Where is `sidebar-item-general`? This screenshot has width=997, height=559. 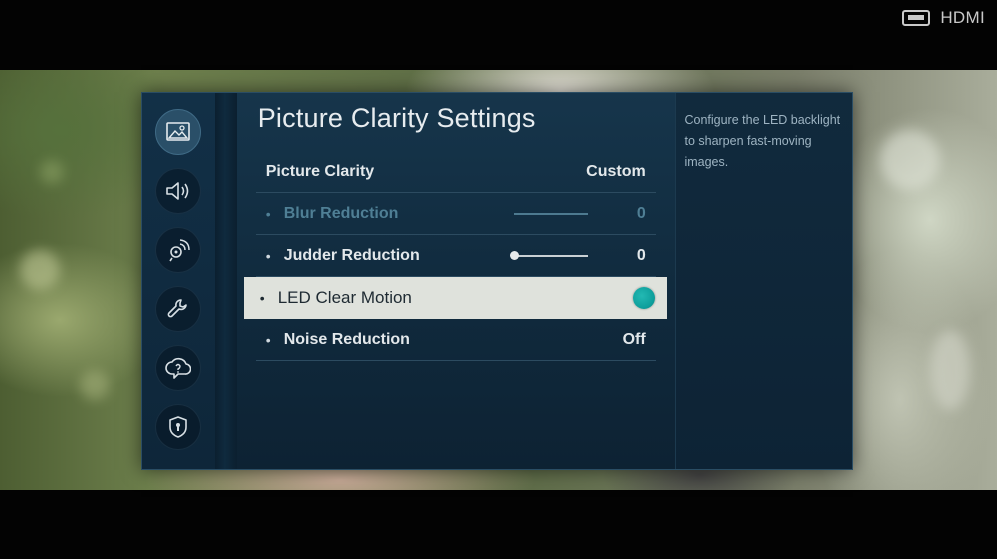
sidebar-item-general is located at coordinates (178, 309).